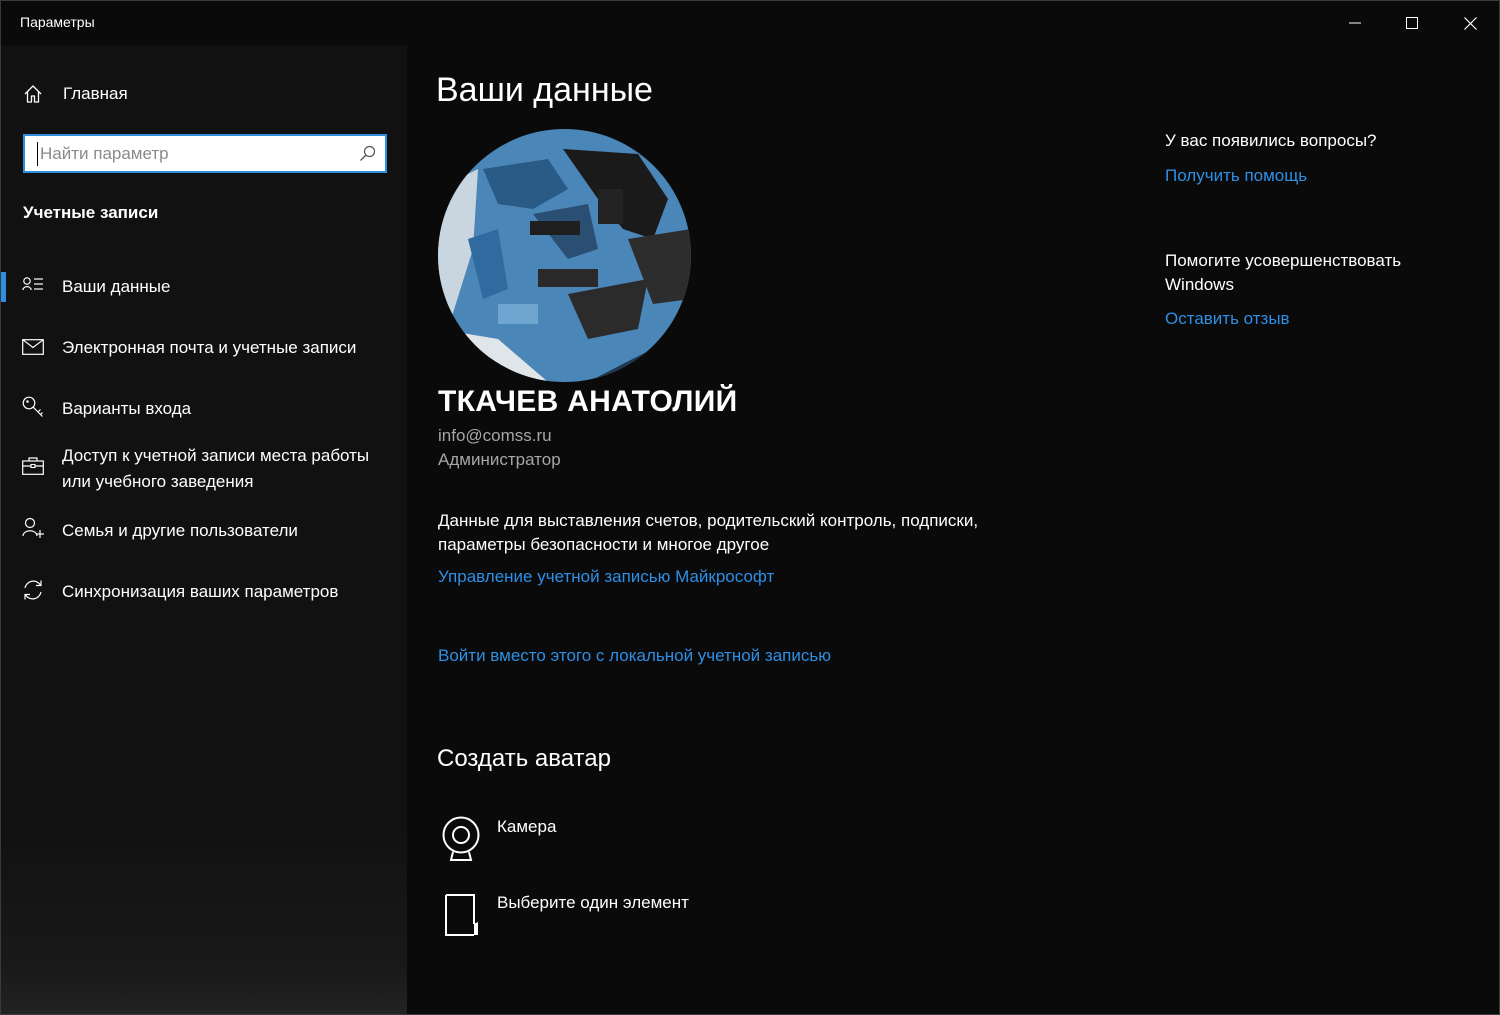 This screenshot has height=1015, width=1500. I want to click on minimize-button, so click(1355, 23).